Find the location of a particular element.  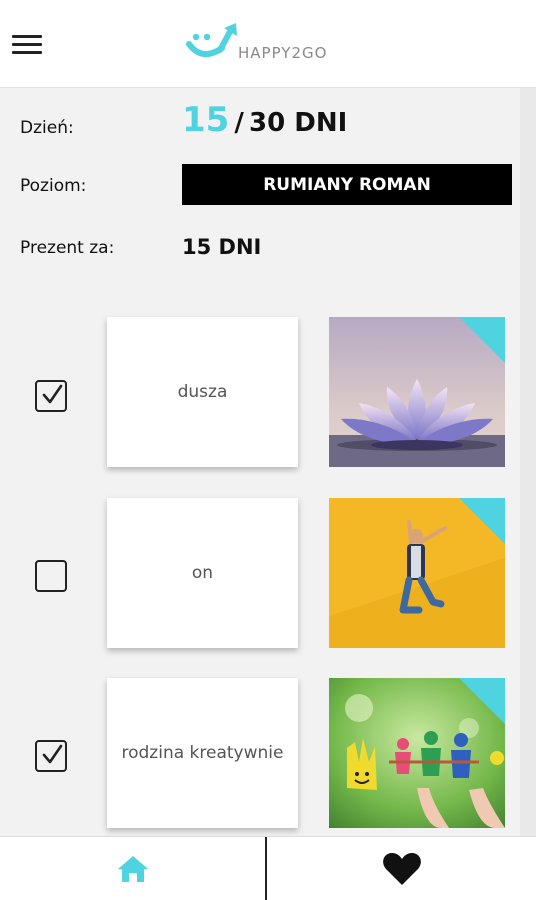

nav-divider is located at coordinates (266, 868).